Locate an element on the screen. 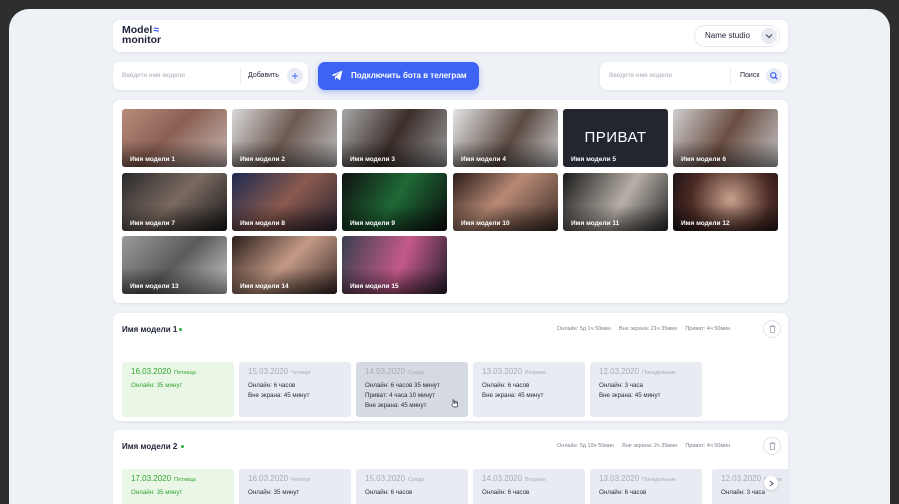  add-model-input: Введите имя модели is located at coordinates (153, 75).